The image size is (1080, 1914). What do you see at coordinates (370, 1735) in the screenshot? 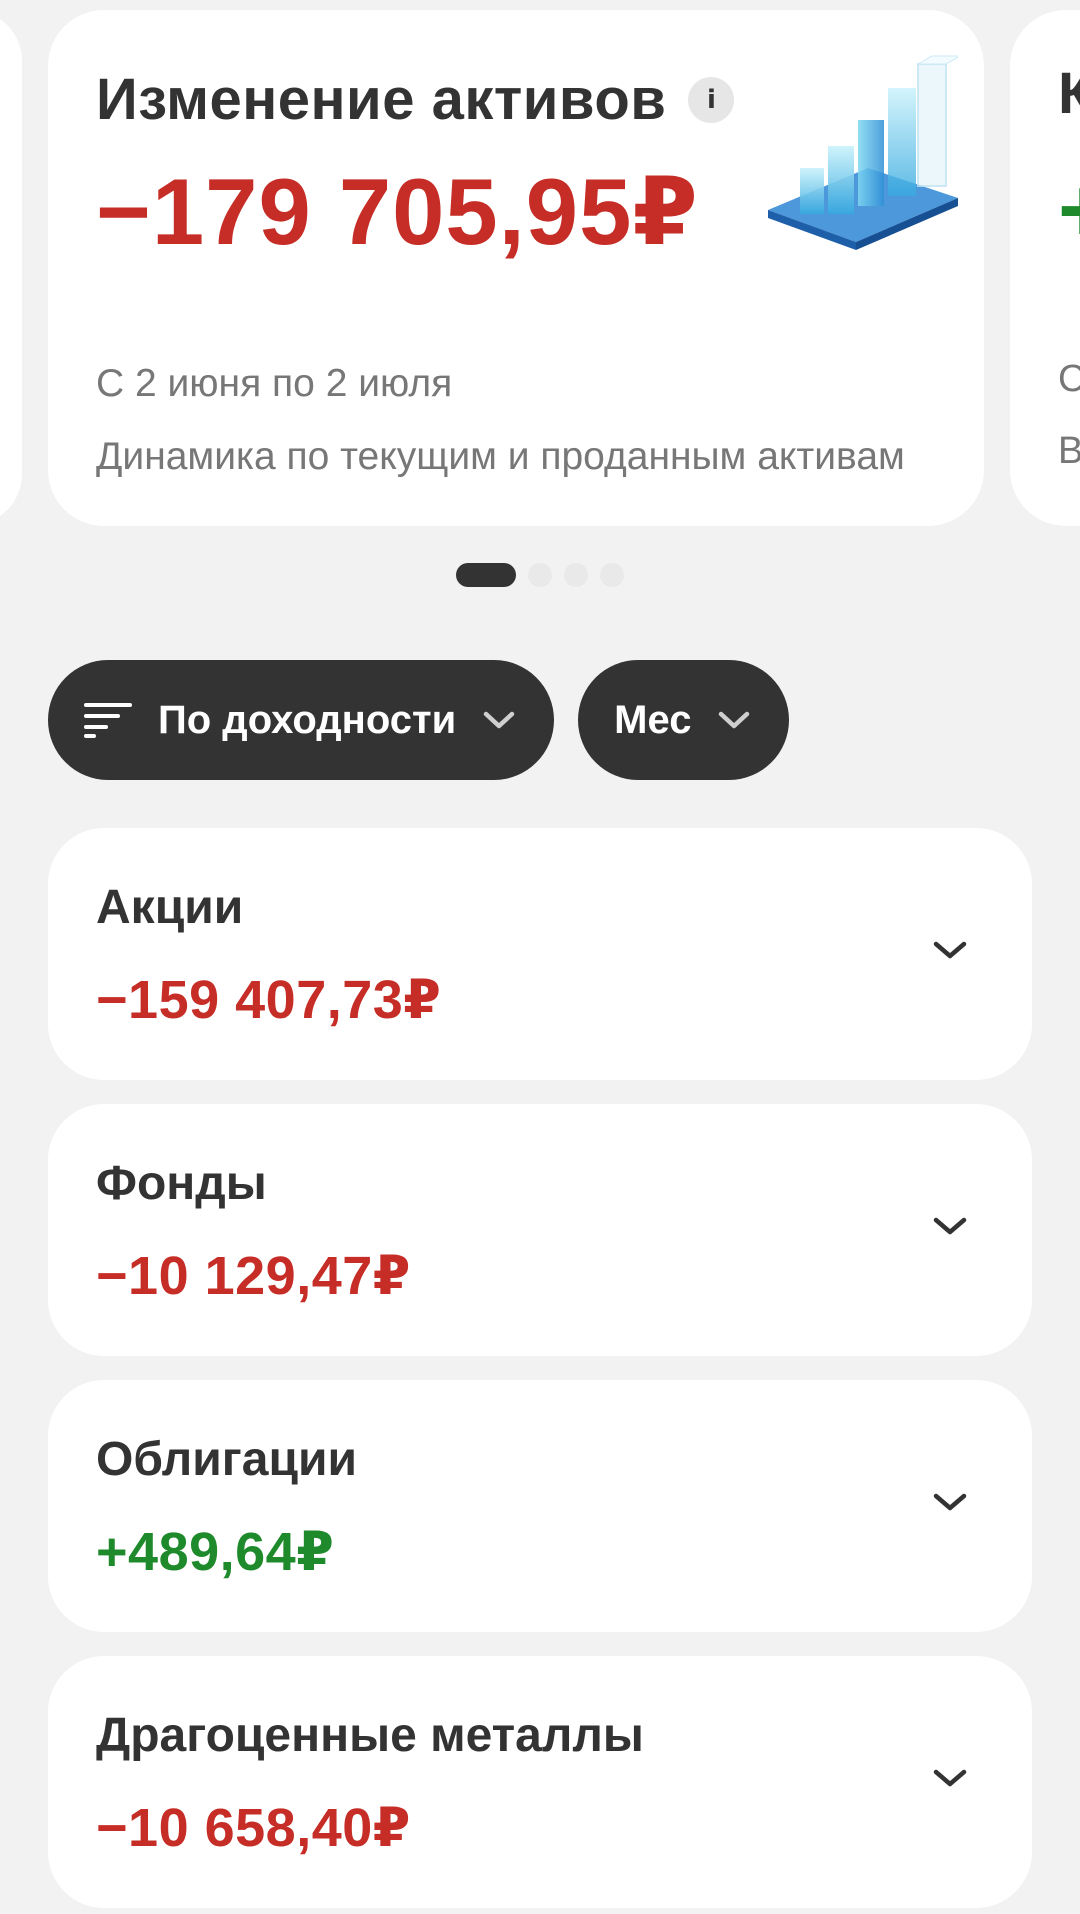
I see `asset-name: Драгоценные металлы` at bounding box center [370, 1735].